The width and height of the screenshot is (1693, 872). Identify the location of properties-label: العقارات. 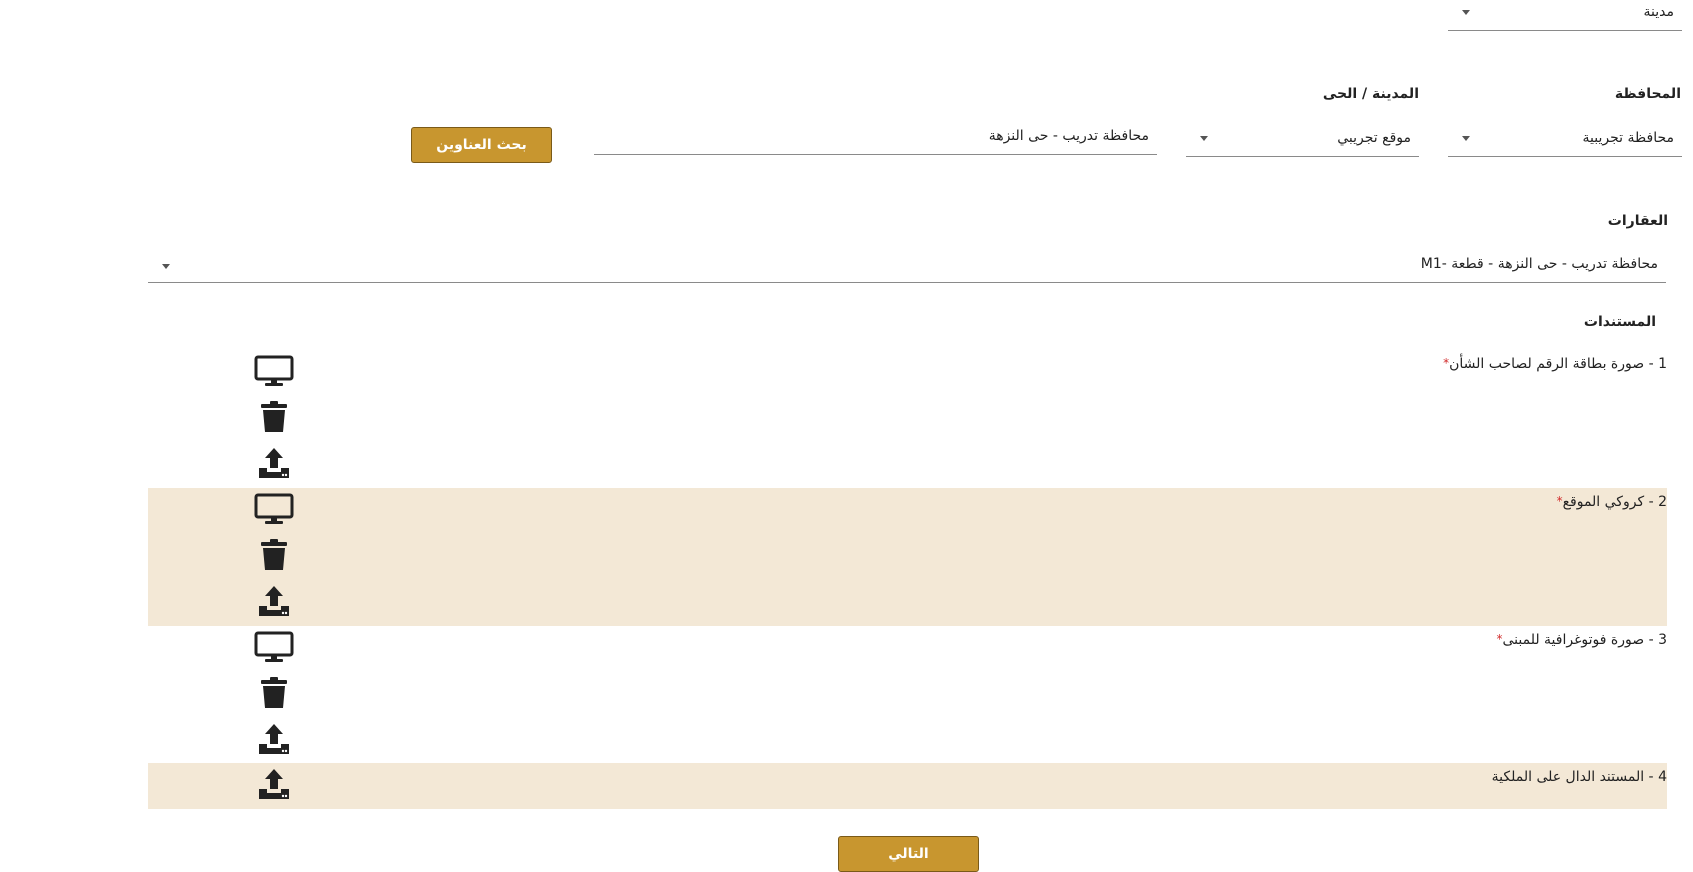
(1637, 221).